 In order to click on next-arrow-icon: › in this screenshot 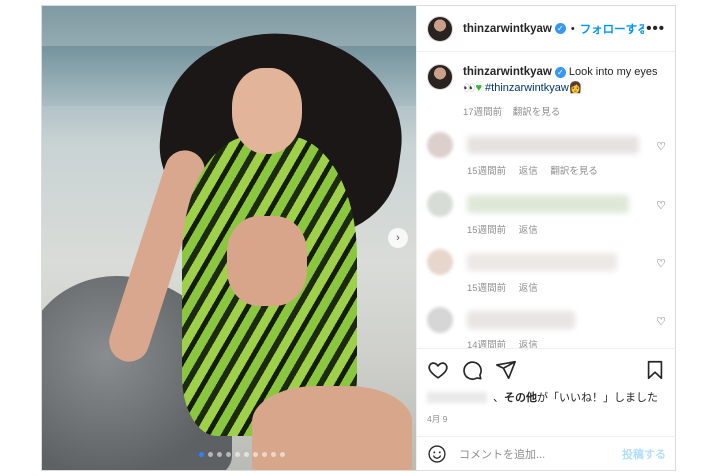, I will do `click(398, 238)`.